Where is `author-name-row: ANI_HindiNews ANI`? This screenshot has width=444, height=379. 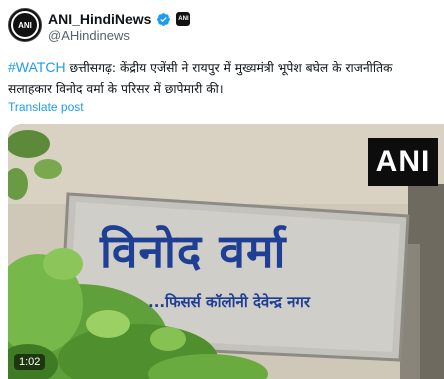 author-name-row: ANI_HindiNews ANI is located at coordinates (119, 19).